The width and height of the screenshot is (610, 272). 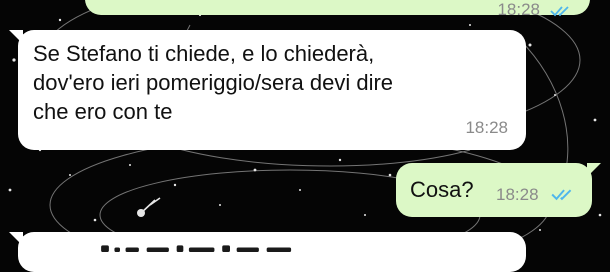 I want to click on cropped-text-fragment, so click(x=196, y=248).